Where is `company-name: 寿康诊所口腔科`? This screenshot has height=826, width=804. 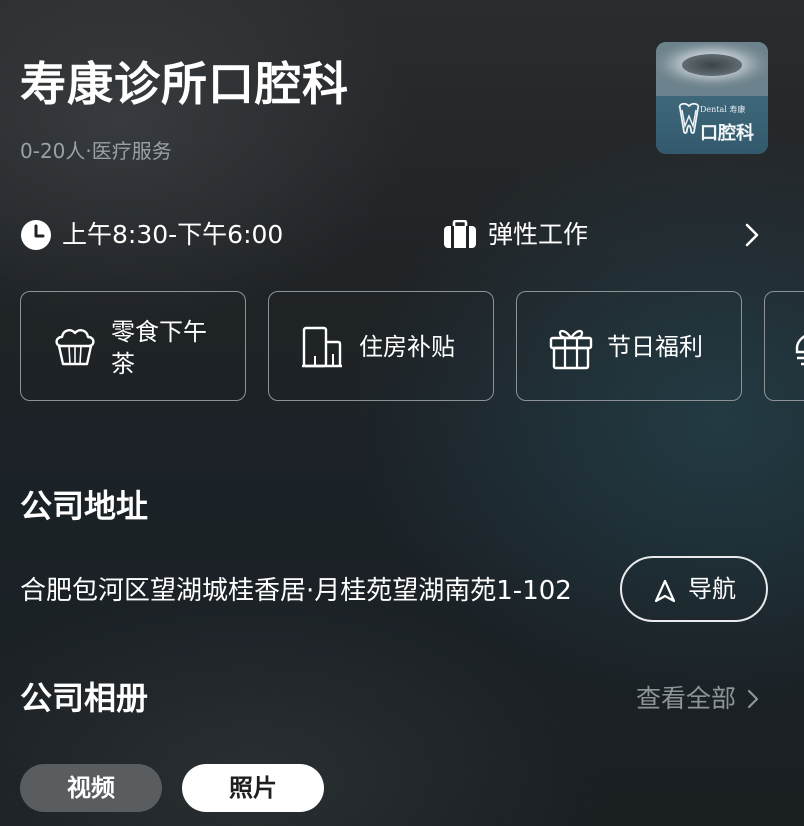 company-name: 寿康诊所口腔科 is located at coordinates (184, 84).